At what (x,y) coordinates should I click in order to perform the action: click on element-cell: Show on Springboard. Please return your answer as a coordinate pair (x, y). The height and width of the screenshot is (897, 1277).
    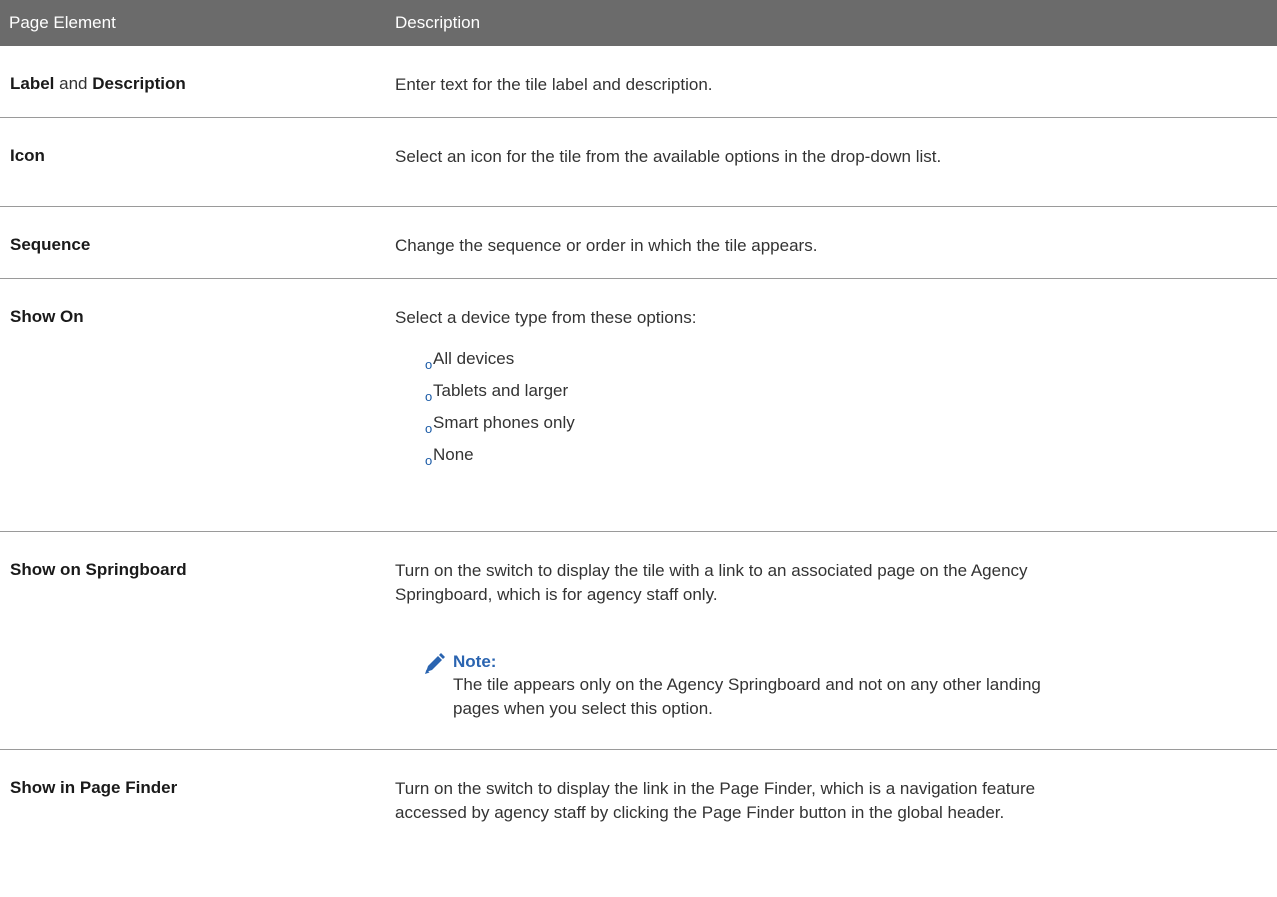
    Looking at the image, I should click on (197, 556).